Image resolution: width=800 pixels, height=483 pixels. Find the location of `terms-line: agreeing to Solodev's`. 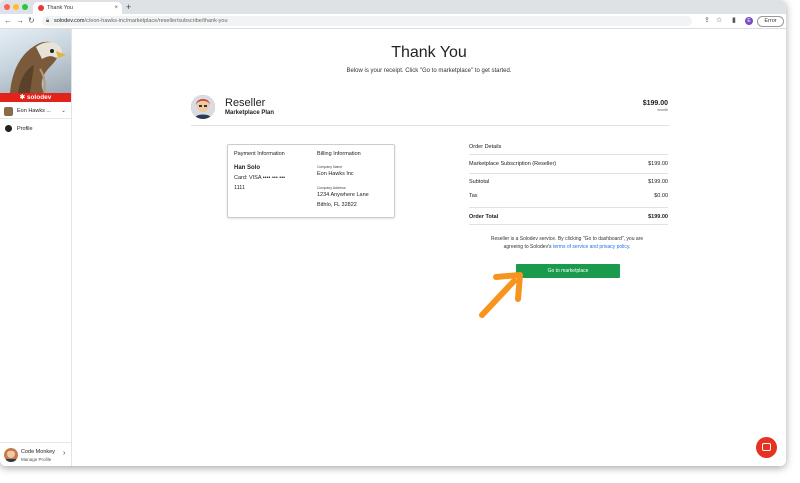

terms-line: agreeing to Solodev's is located at coordinates (528, 247).